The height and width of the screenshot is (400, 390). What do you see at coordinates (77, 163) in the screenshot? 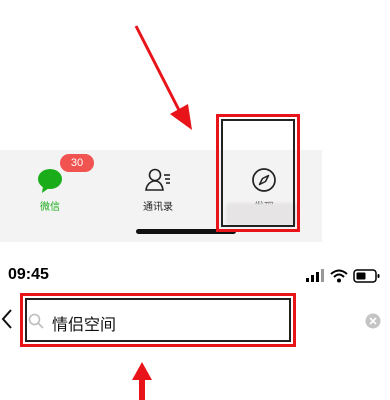
I see `unread-badge: 30` at bounding box center [77, 163].